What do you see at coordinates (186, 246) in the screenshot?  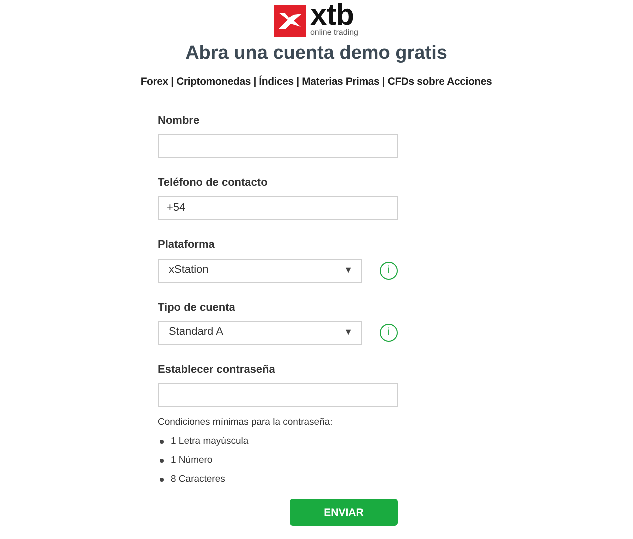 I see `field-label: Plataforma` at bounding box center [186, 246].